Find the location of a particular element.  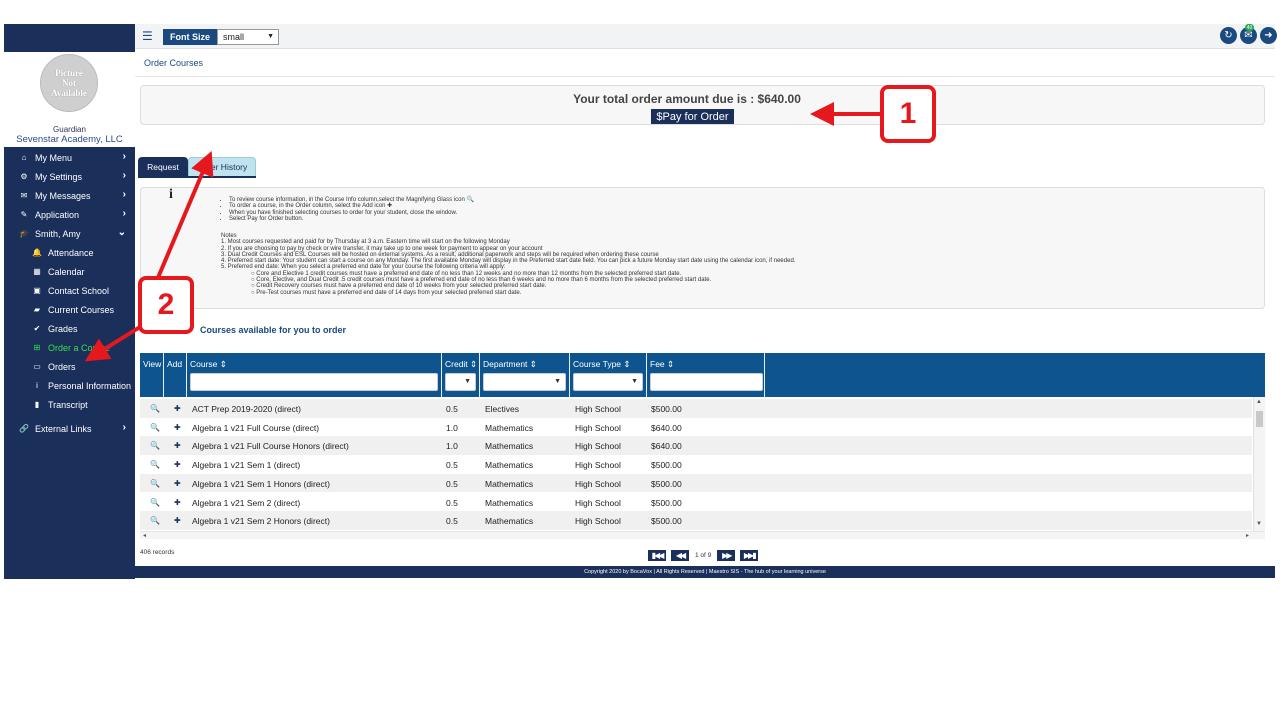

plus-square-icon: ⊞ is located at coordinates (37, 347).